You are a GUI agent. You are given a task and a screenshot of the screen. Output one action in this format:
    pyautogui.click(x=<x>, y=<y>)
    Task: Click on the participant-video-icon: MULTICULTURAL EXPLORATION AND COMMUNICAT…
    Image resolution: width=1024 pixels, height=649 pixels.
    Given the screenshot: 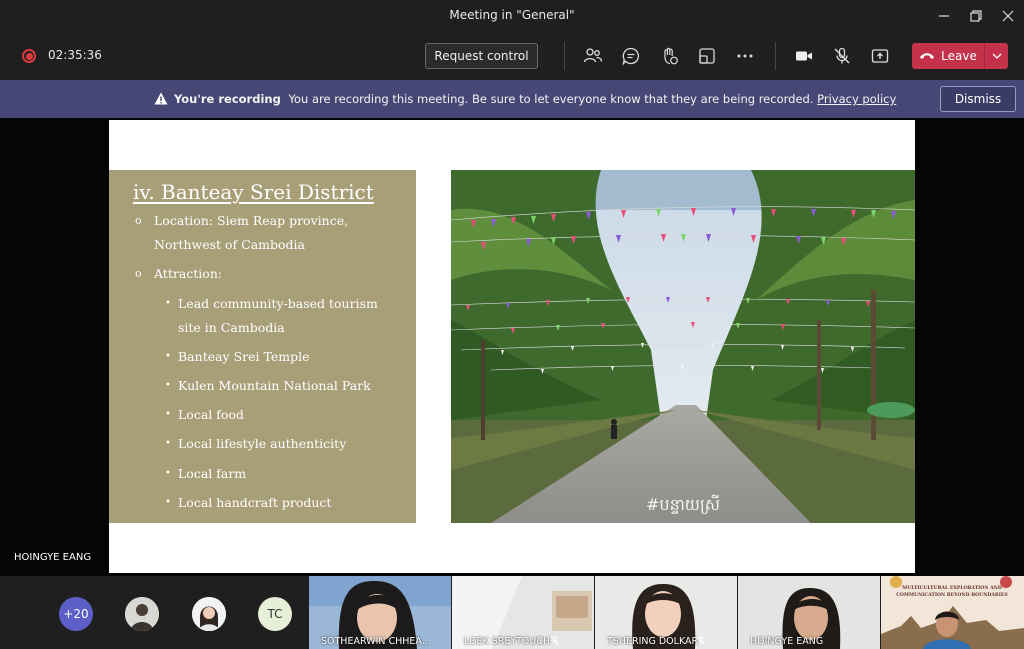 What is the action you would take?
    pyautogui.click(x=952, y=612)
    